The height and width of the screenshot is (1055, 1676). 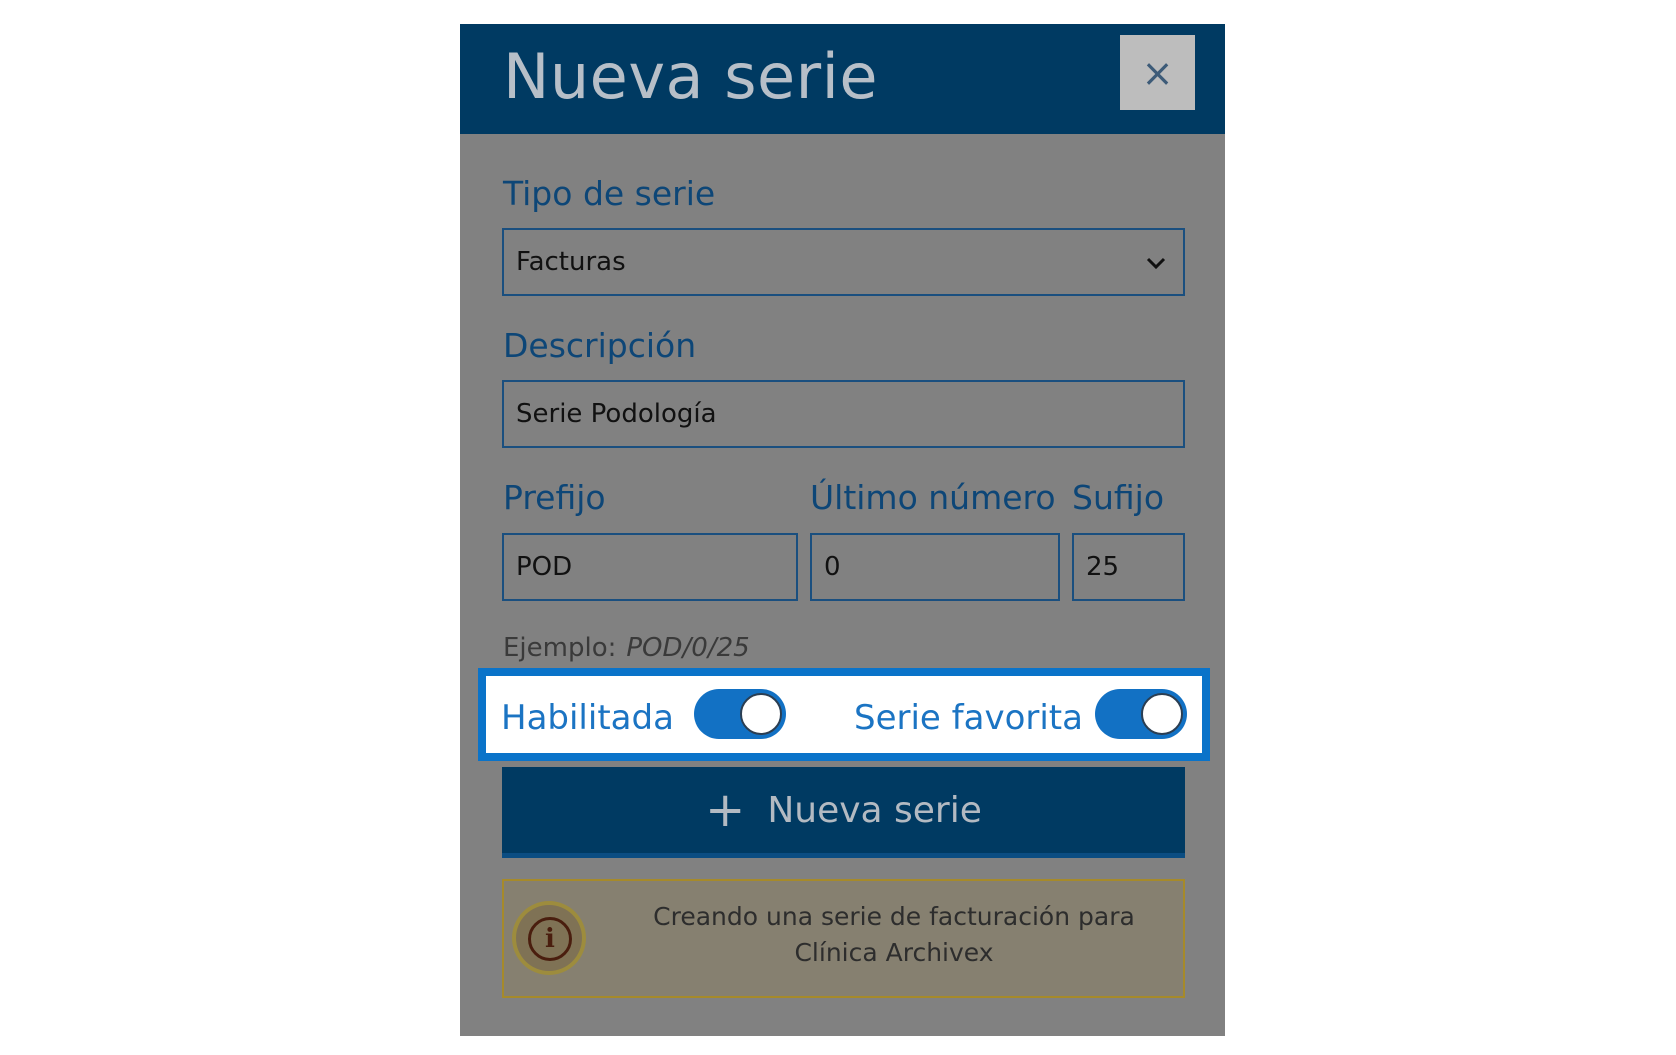 What do you see at coordinates (554, 497) in the screenshot?
I see `prefix-label: Prefijo` at bounding box center [554, 497].